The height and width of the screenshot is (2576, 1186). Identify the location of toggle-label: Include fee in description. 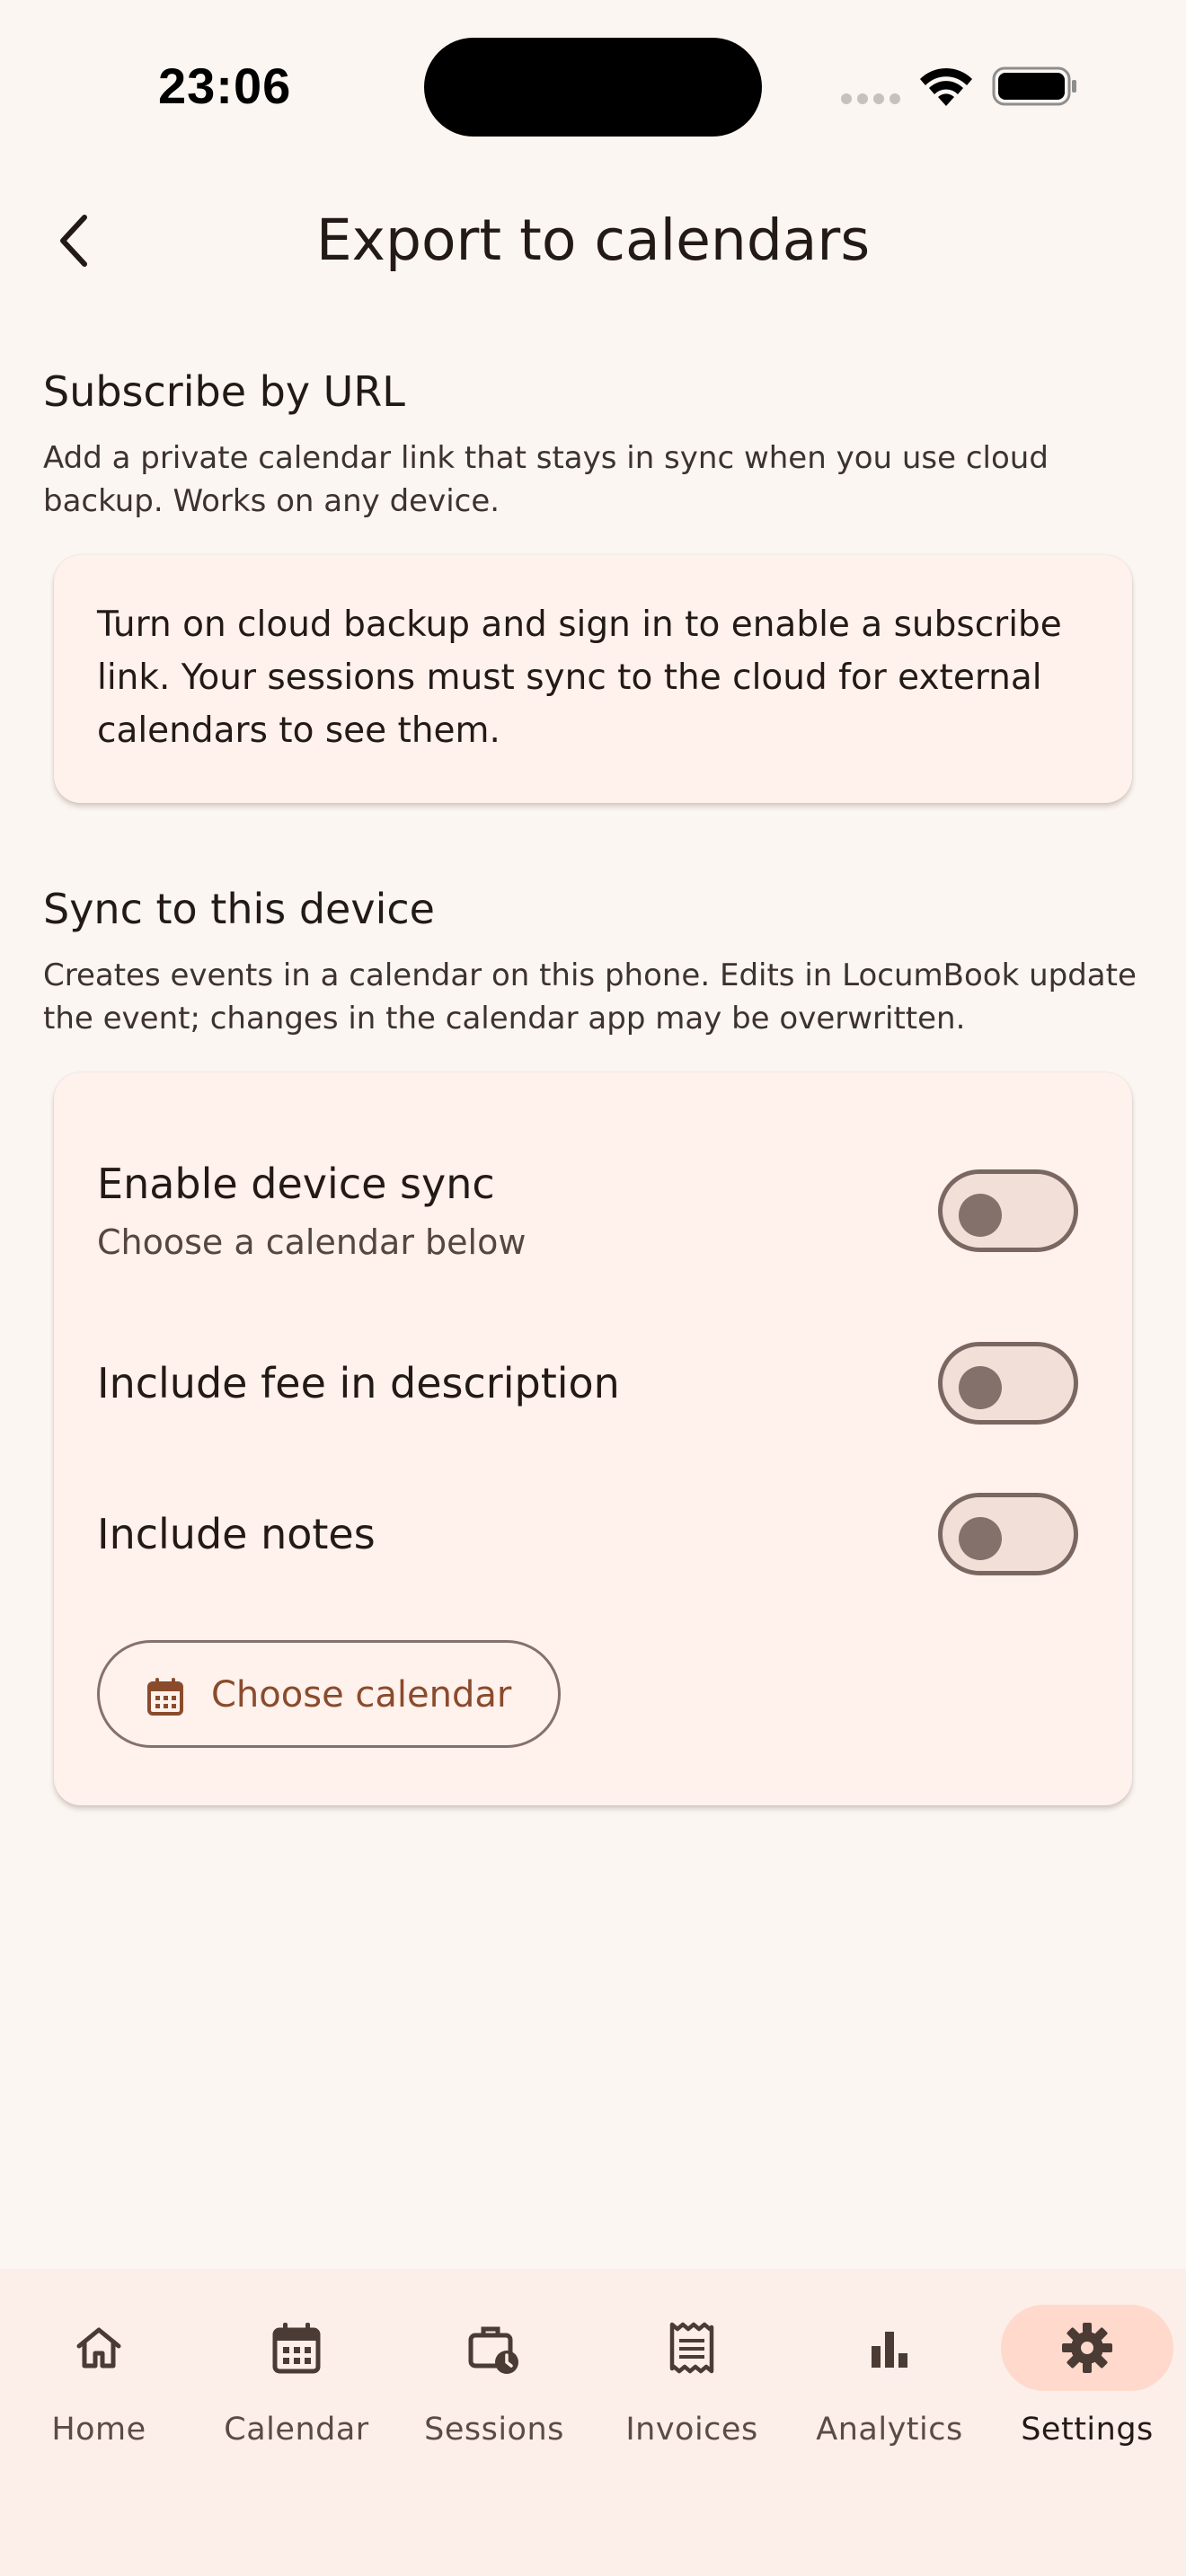
(358, 1383).